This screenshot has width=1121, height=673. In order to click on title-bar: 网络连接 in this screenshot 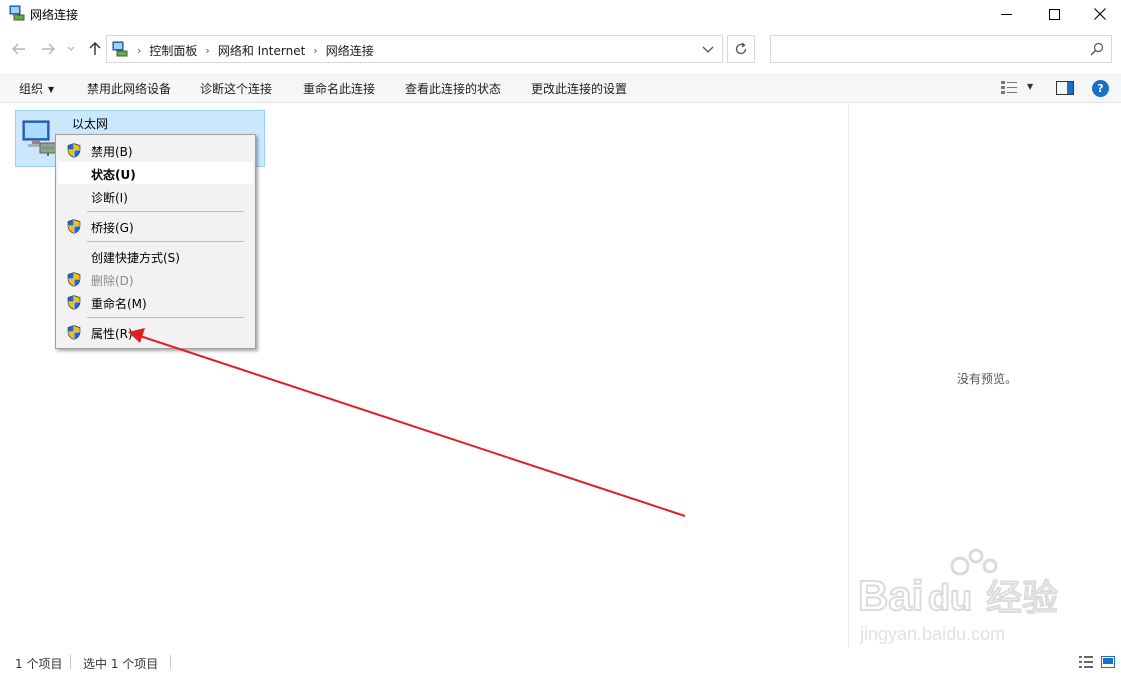, I will do `click(560, 14)`.